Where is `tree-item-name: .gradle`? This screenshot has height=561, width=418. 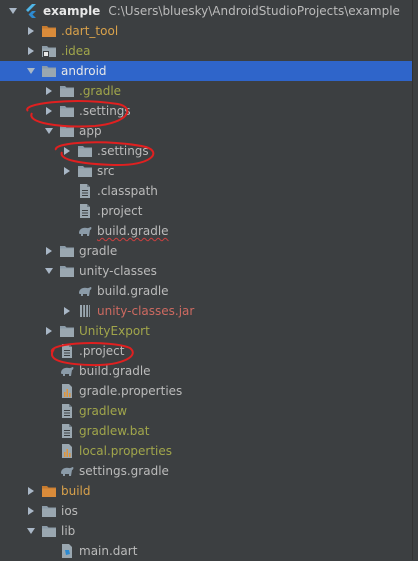 tree-item-name: .gradle is located at coordinates (100, 91).